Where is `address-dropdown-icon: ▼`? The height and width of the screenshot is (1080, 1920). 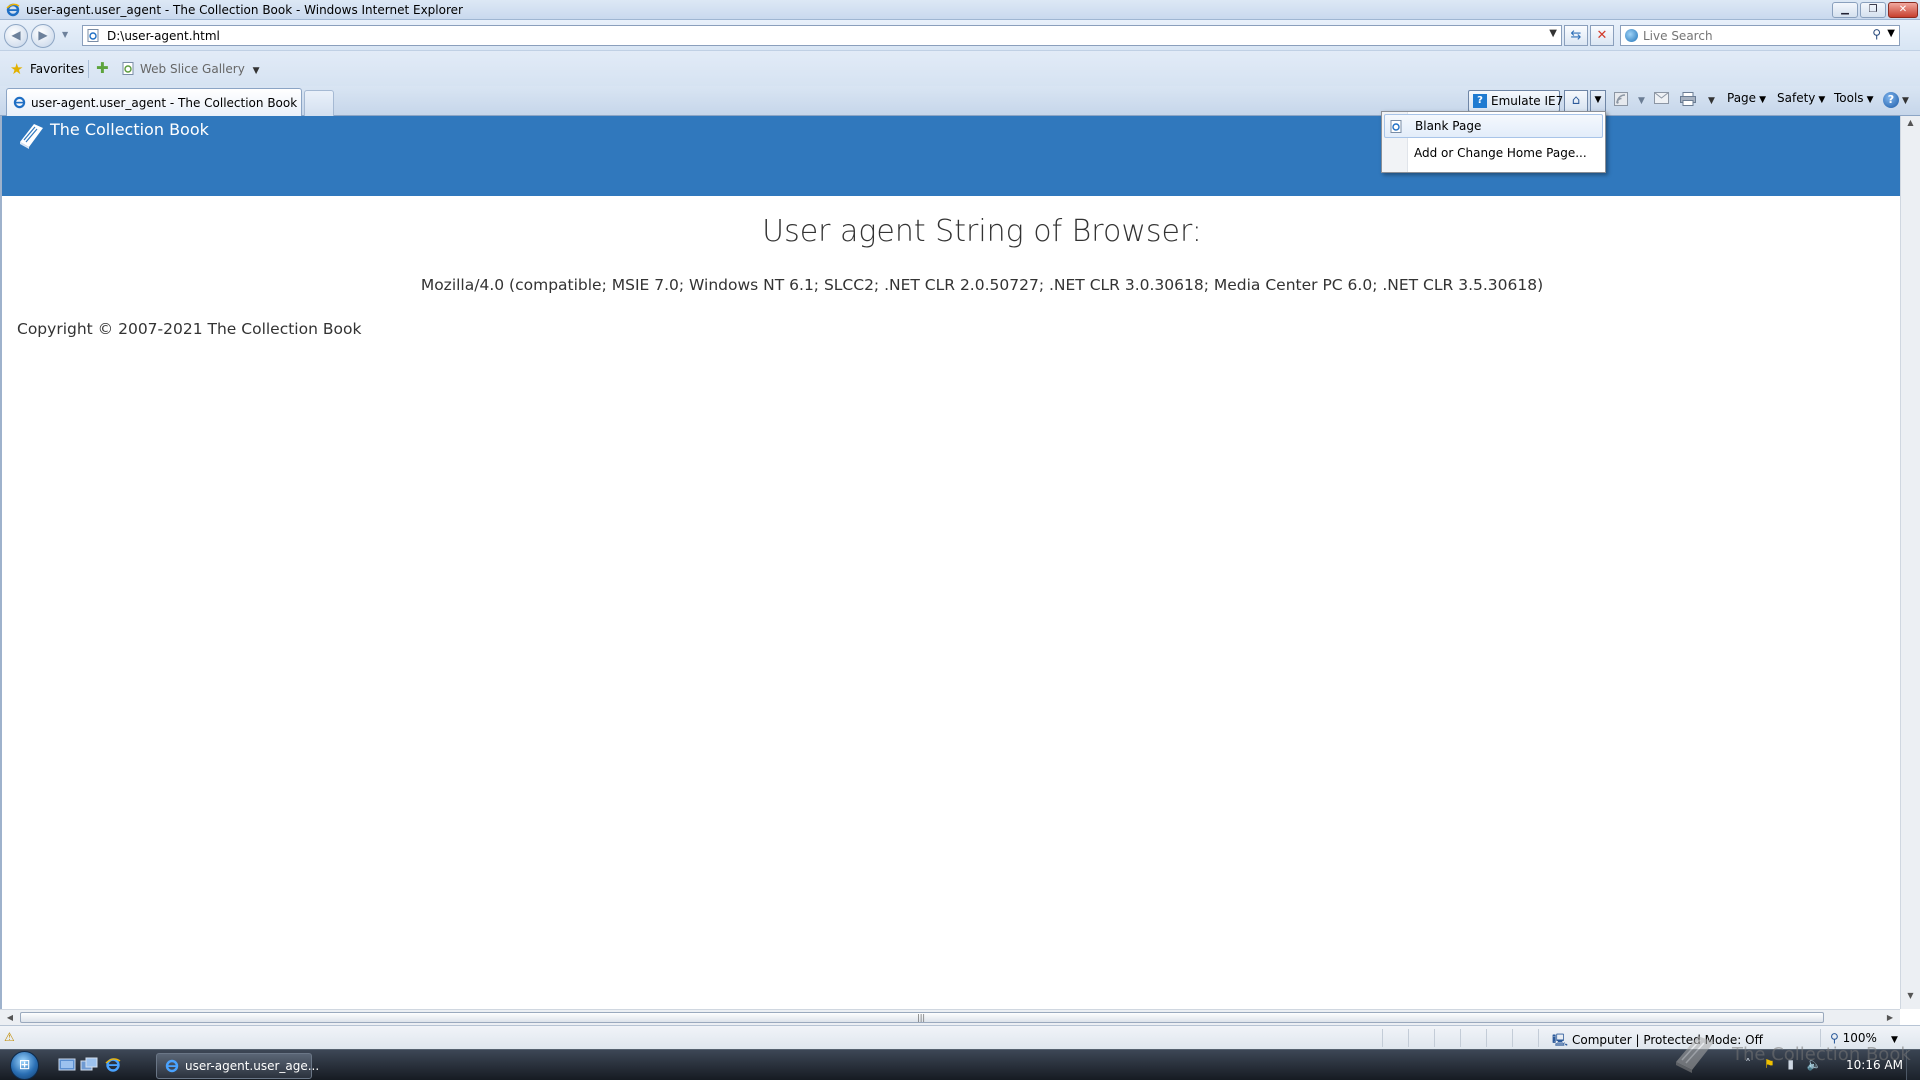
address-dropdown-icon: ▼ is located at coordinates (1553, 33).